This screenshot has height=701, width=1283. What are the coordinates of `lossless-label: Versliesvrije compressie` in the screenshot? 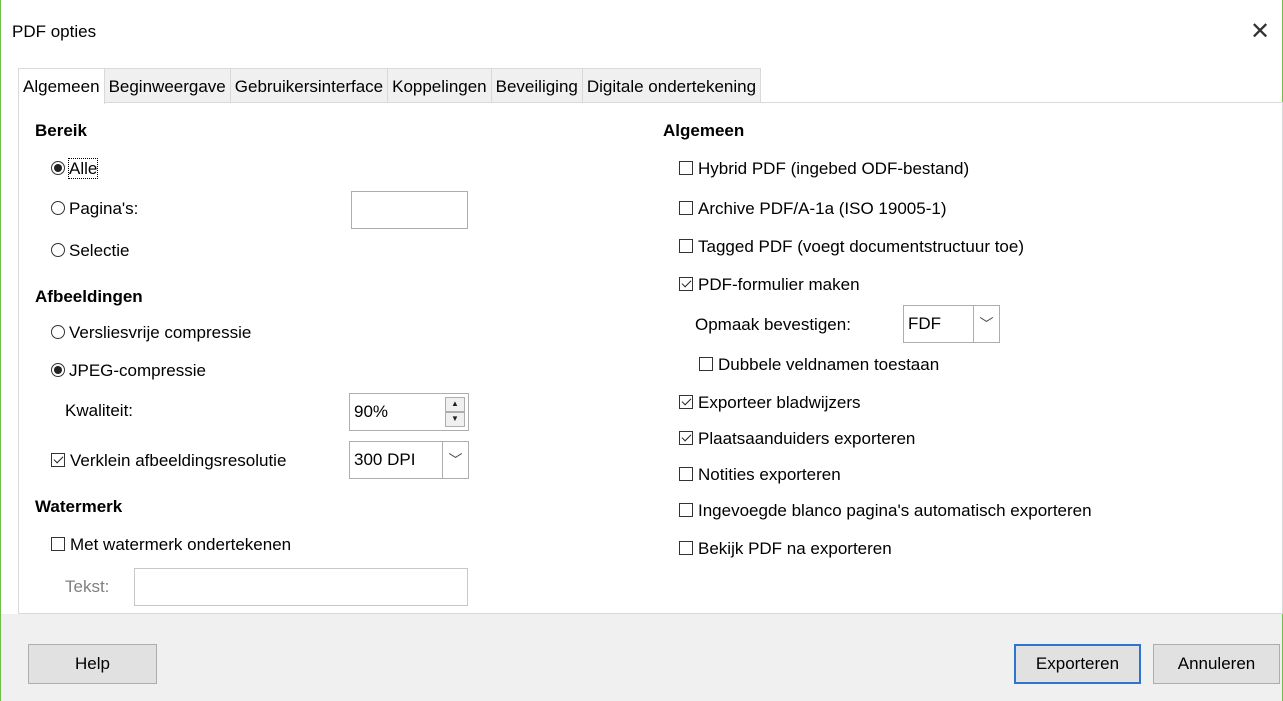 It's located at (160, 332).